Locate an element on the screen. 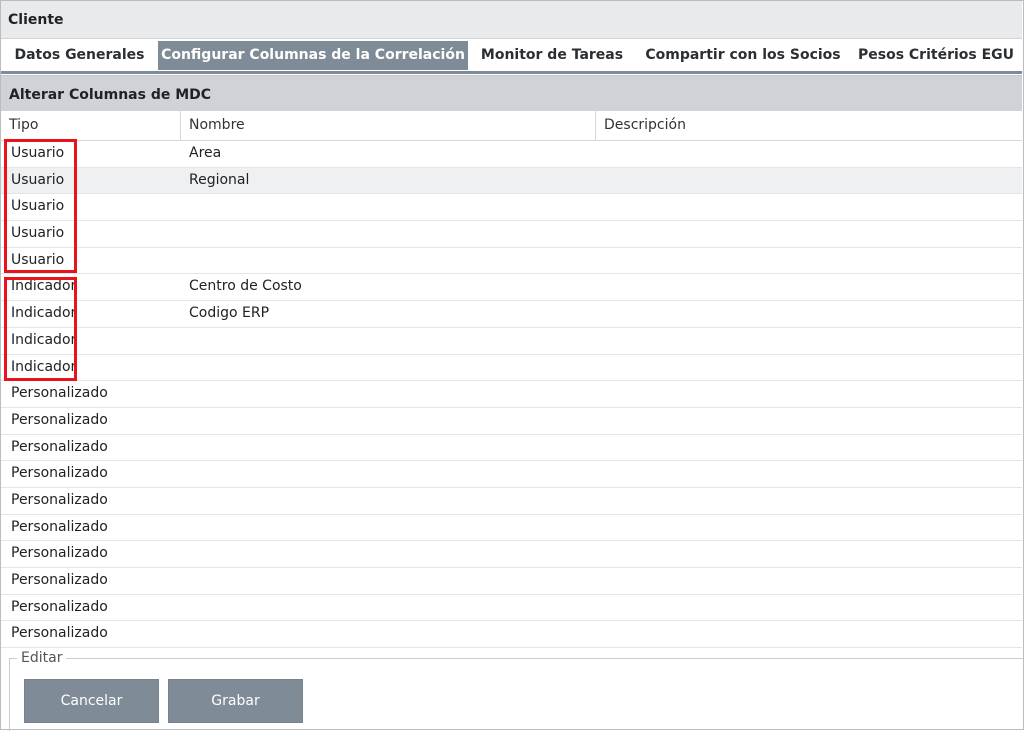  window-title-bar: Cliente is located at coordinates (511, 20).